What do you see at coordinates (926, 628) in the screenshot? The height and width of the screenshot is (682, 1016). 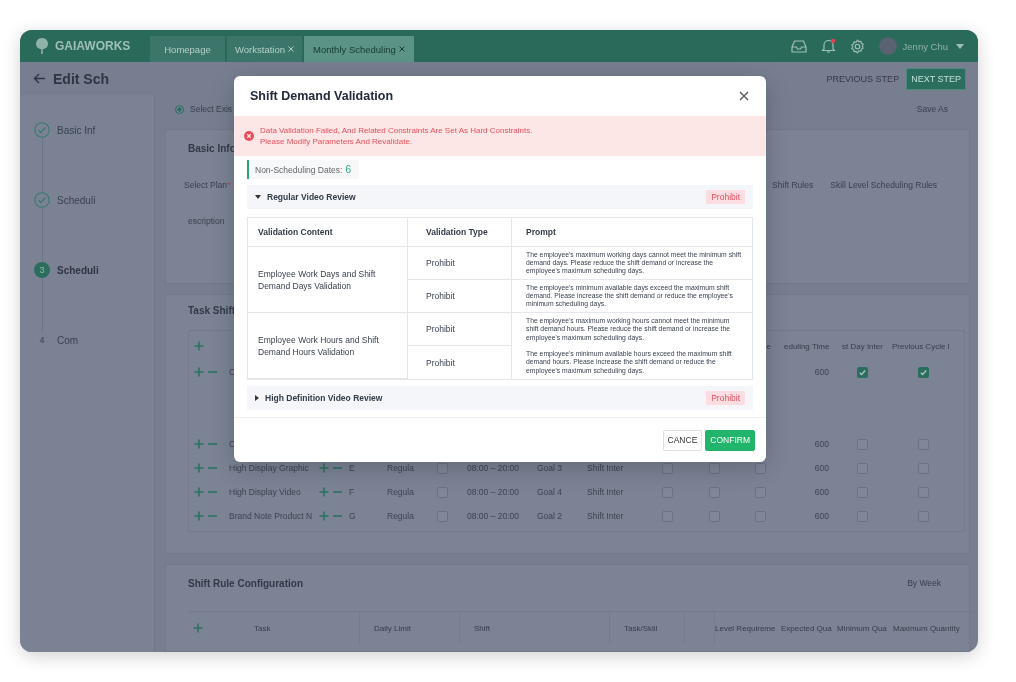 I see `column-header: Maximum Quantity` at bounding box center [926, 628].